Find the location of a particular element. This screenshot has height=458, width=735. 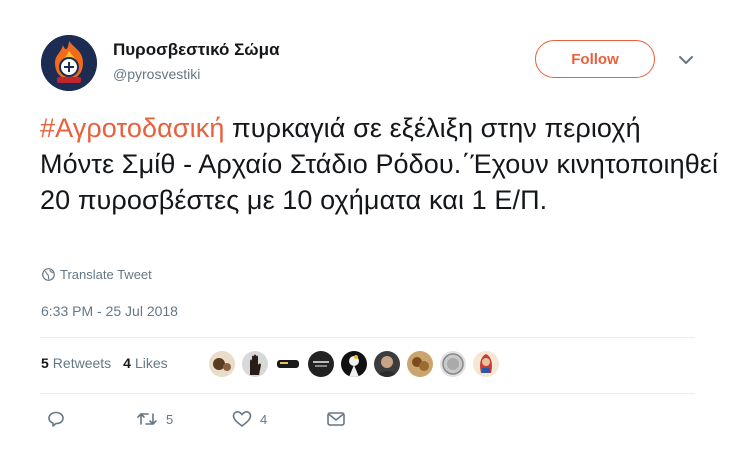

retweet-icon is located at coordinates (147, 419).